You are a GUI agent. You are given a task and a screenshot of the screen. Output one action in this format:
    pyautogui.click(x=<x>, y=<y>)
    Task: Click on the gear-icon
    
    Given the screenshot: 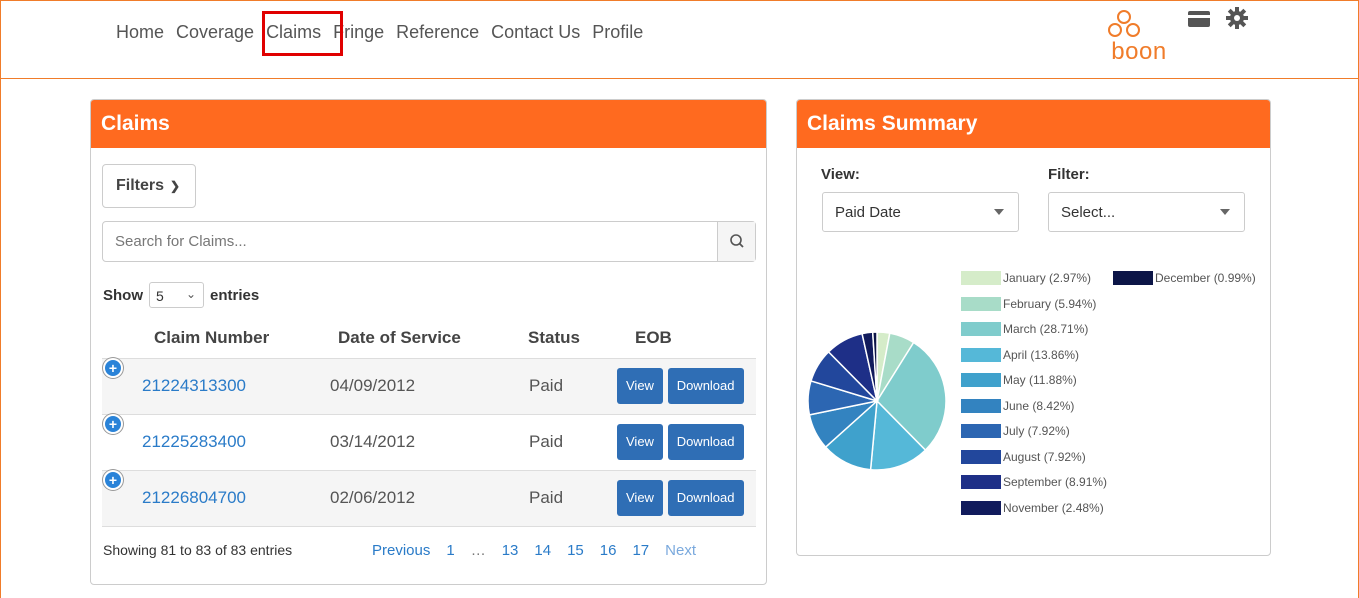 What is the action you would take?
    pyautogui.click(x=1237, y=18)
    